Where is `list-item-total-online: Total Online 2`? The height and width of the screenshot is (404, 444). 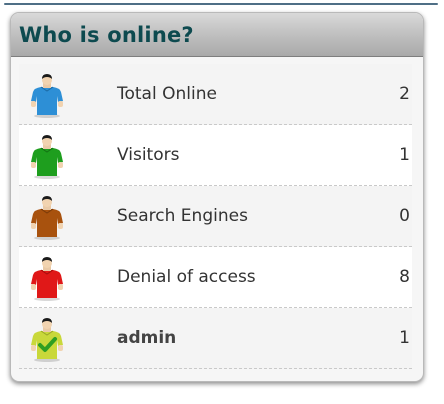 list-item-total-online: Total Online 2 is located at coordinates (215, 94).